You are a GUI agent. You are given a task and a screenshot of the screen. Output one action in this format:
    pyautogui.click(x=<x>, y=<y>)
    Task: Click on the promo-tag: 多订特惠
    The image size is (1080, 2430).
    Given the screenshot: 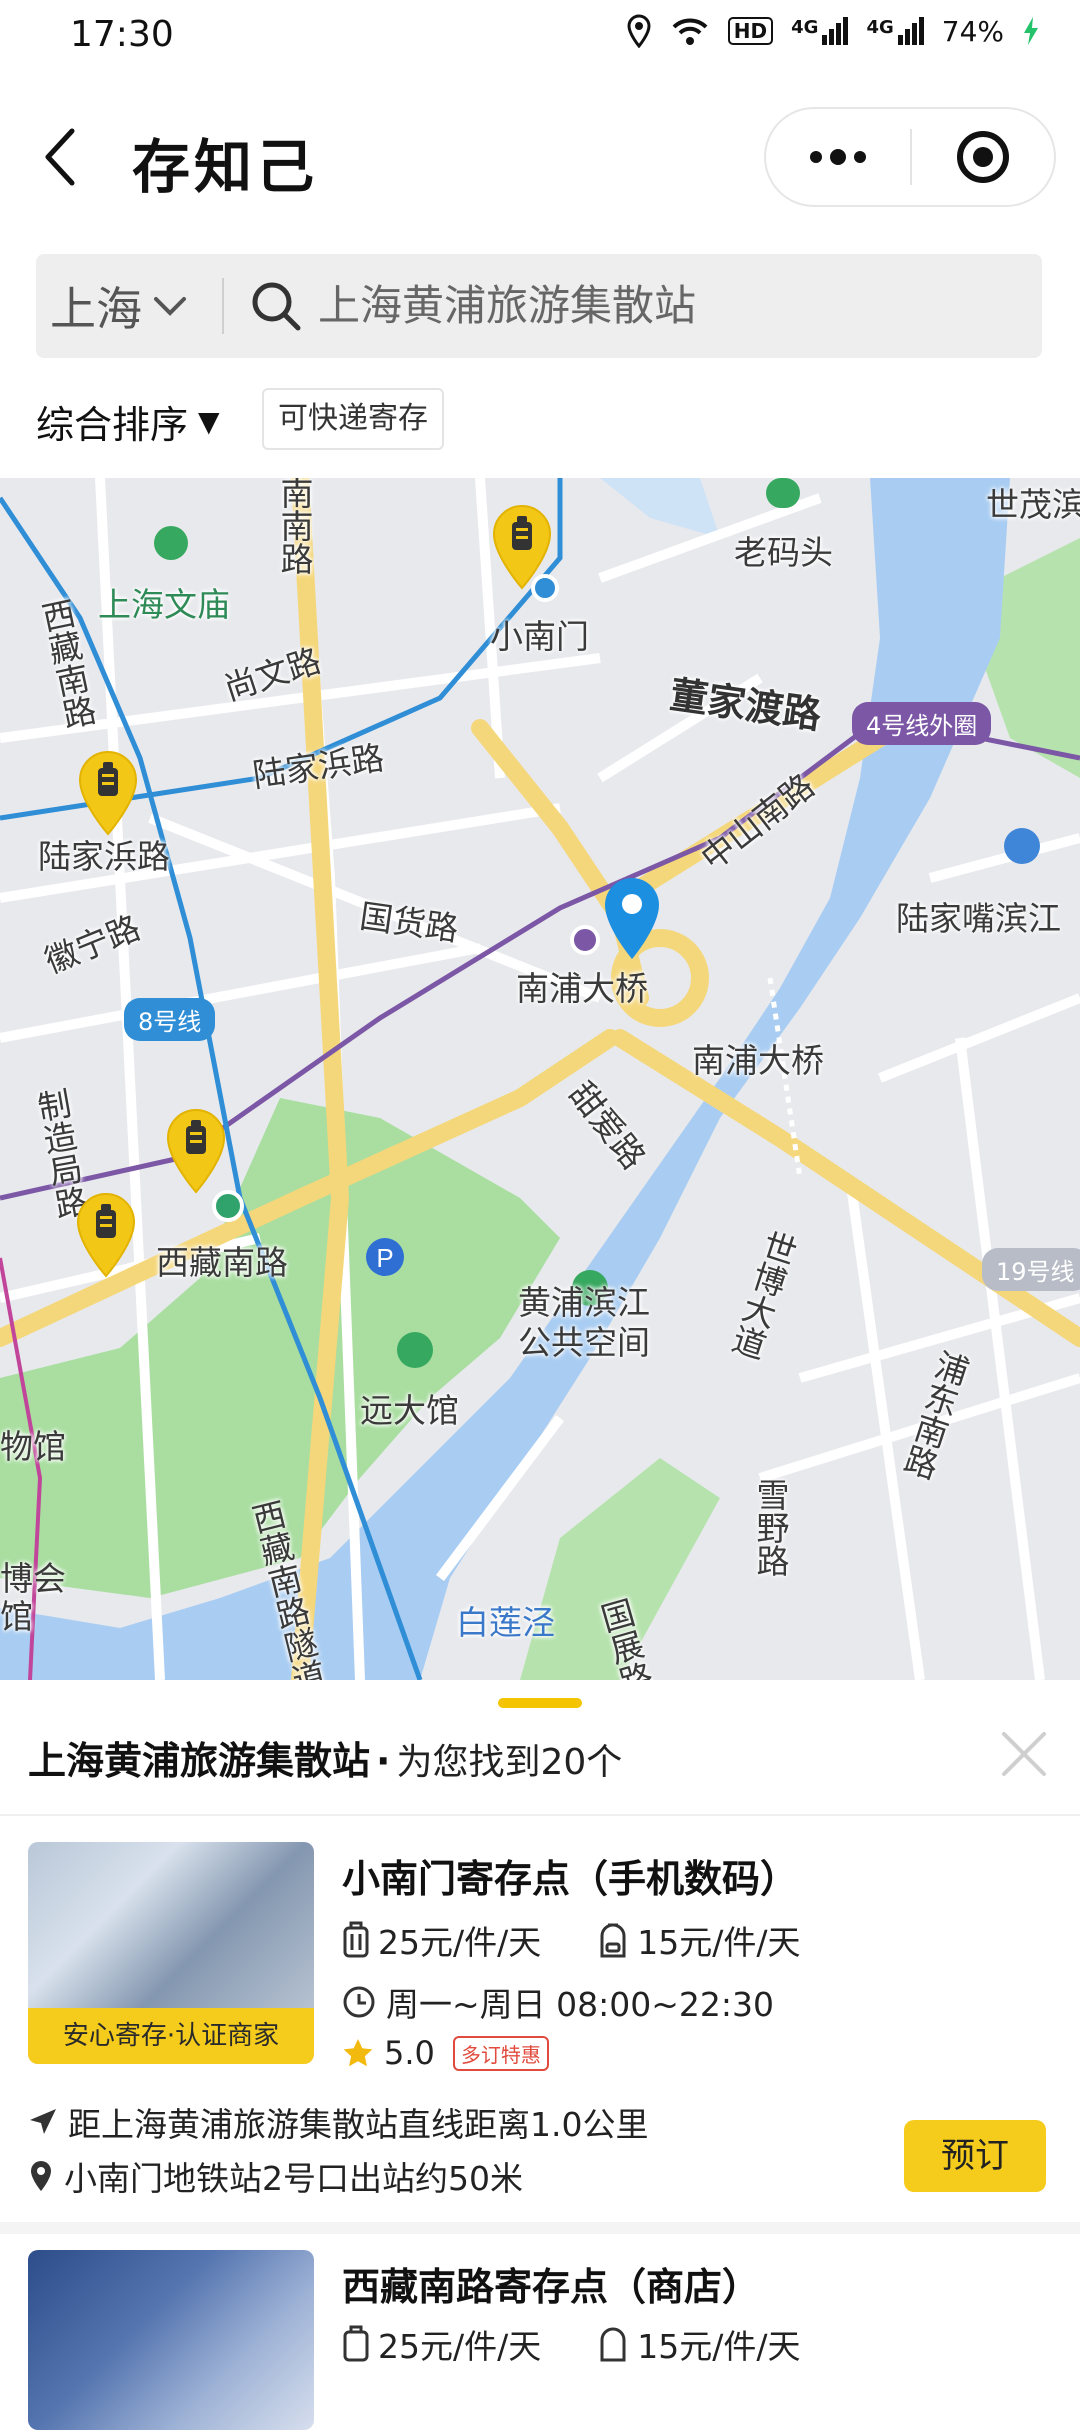 What is the action you would take?
    pyautogui.click(x=500, y=2053)
    